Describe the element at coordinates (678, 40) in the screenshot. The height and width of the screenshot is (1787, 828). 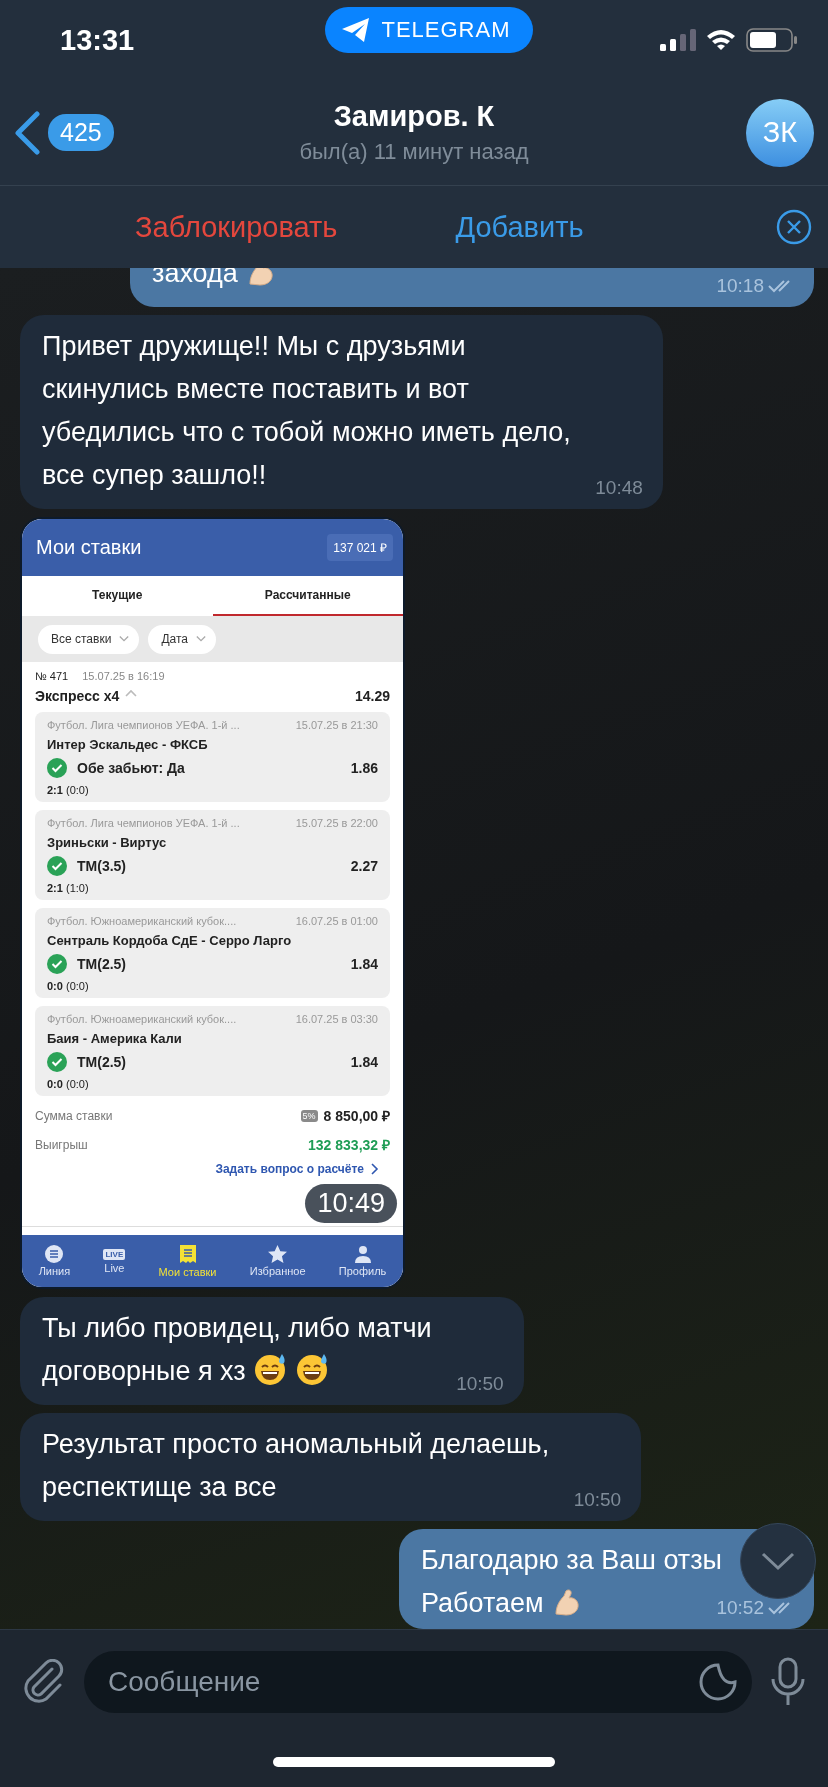
I see `signal-icon` at that location.